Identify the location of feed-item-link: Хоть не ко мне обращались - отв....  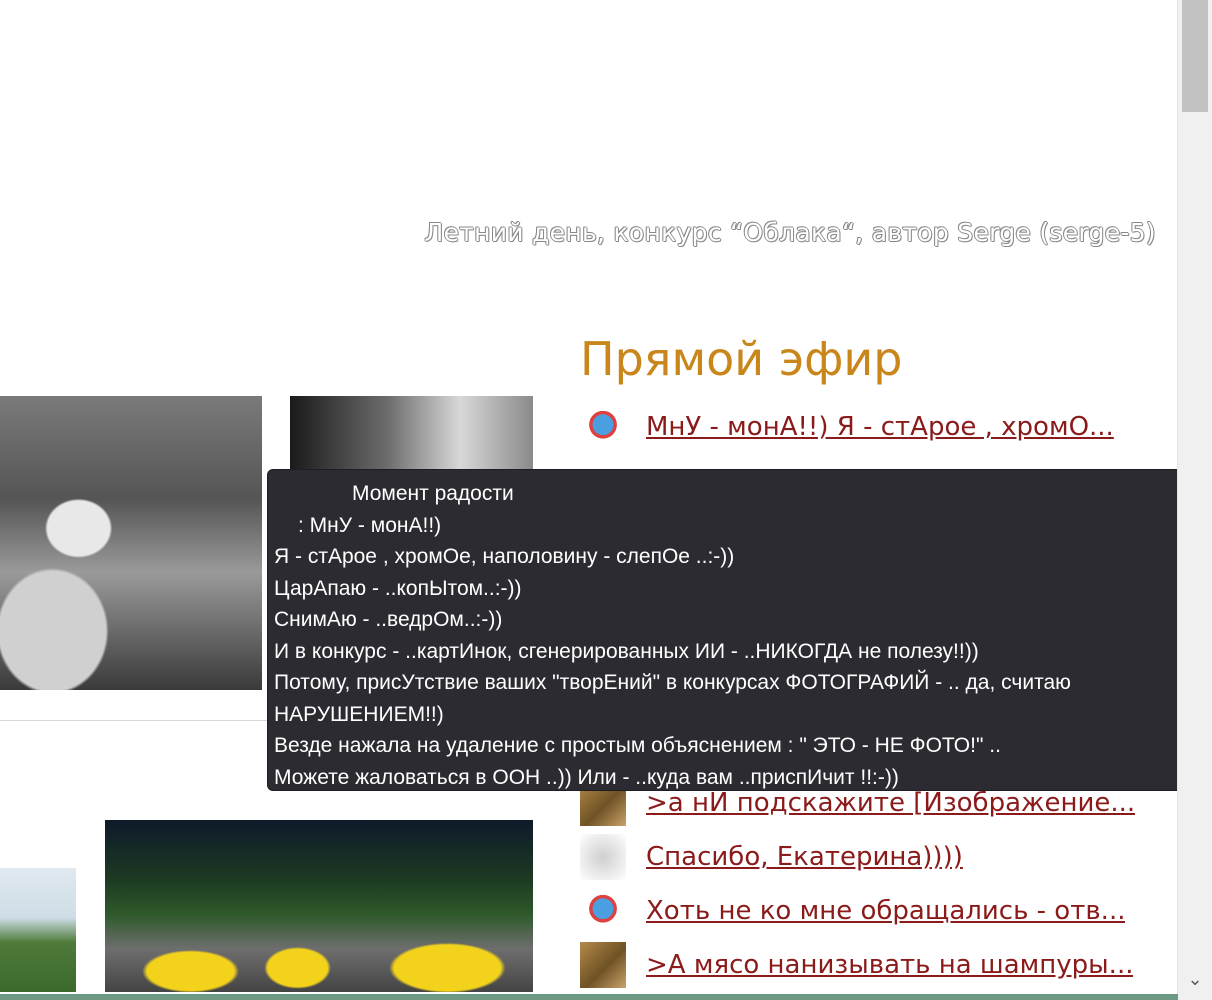
(885, 911).